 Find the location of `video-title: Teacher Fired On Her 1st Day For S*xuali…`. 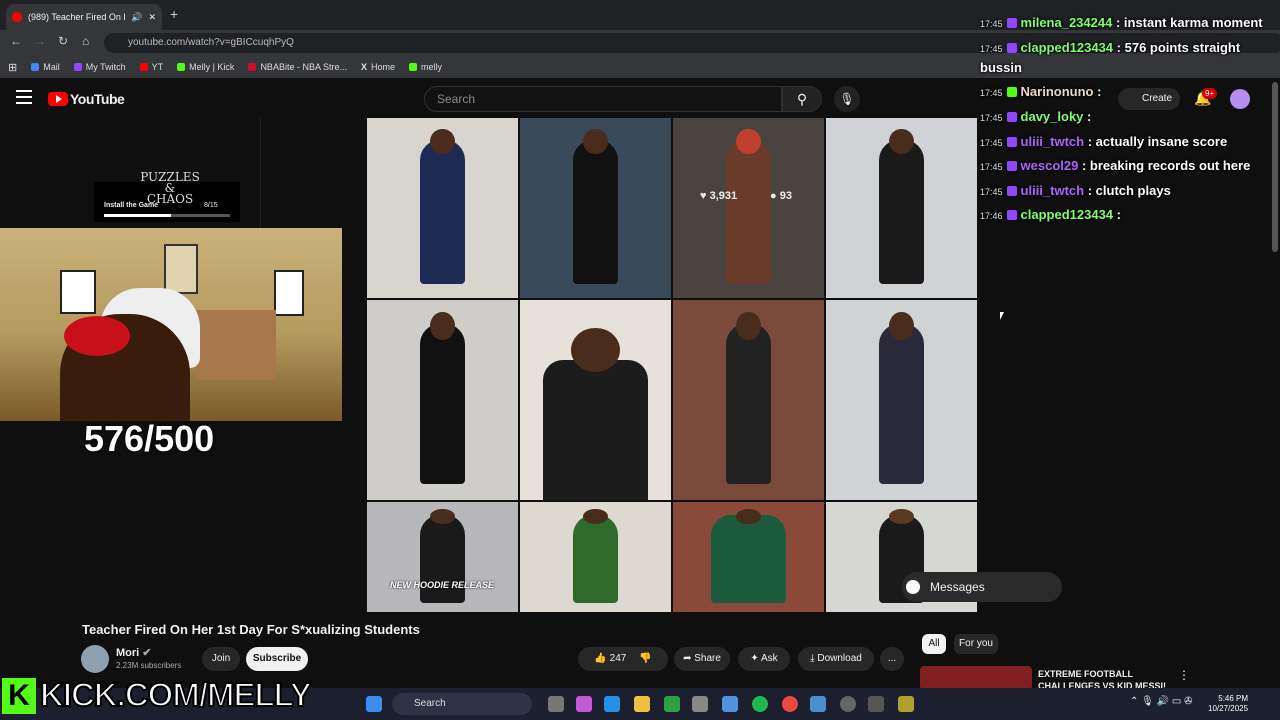

video-title: Teacher Fired On Her 1st Day For S*xuali… is located at coordinates (251, 629).